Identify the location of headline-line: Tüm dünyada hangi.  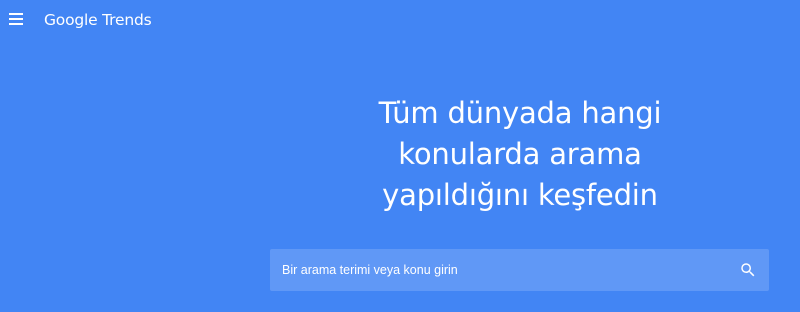
(520, 113).